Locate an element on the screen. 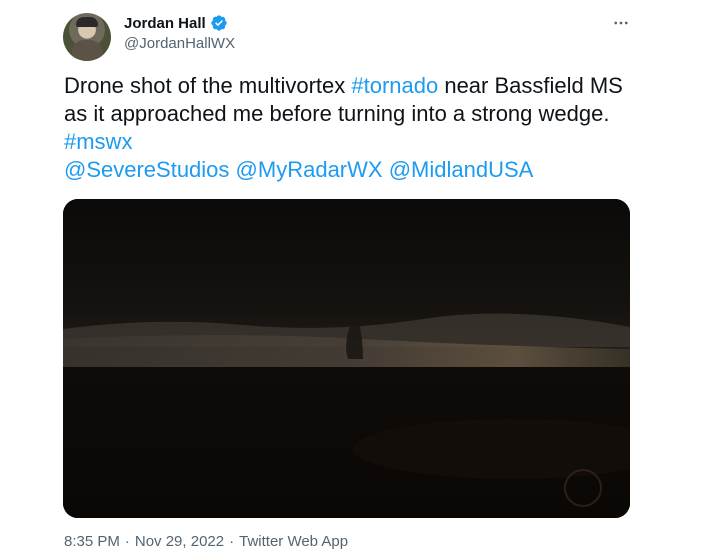 The width and height of the screenshot is (701, 560). tweet-time: 8:35 PM is located at coordinates (92, 541).